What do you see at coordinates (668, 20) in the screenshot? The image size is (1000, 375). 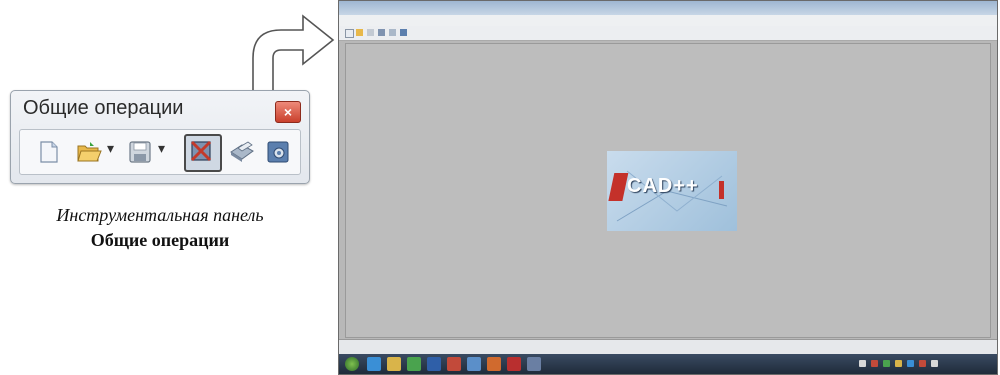 I see `app-menubar` at bounding box center [668, 20].